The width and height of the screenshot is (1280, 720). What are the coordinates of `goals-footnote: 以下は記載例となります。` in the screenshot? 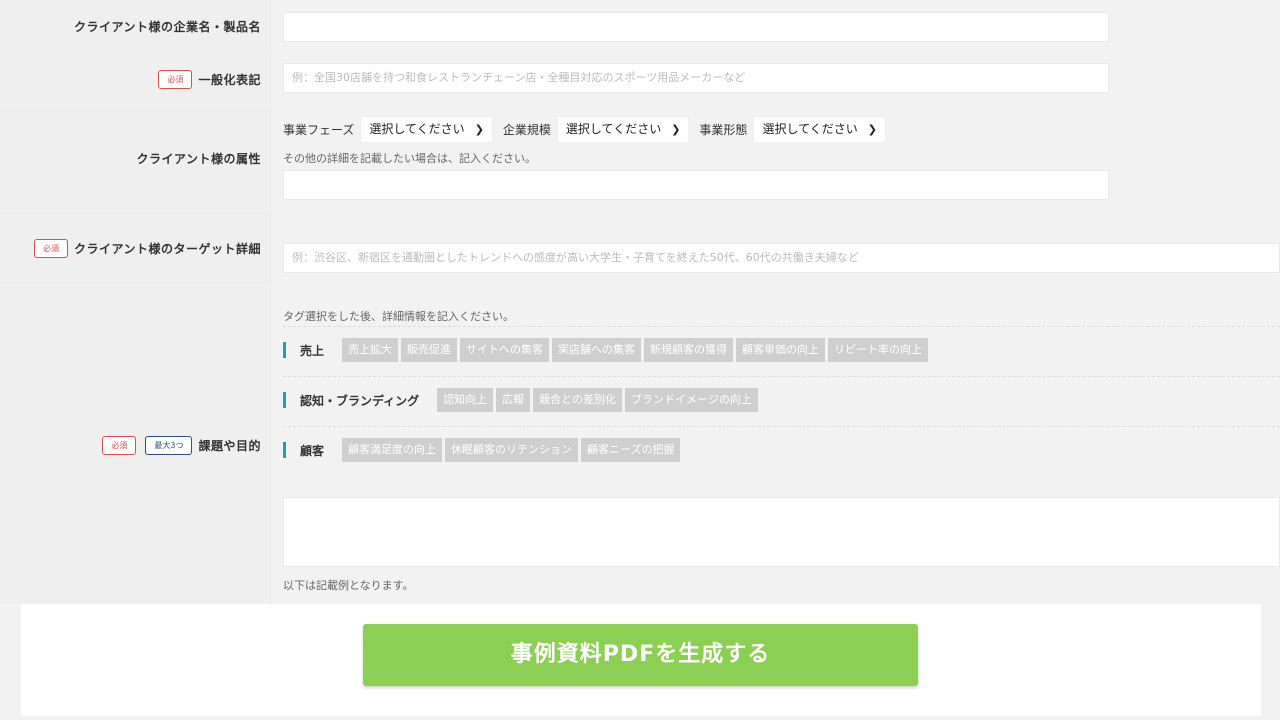 It's located at (348, 585).